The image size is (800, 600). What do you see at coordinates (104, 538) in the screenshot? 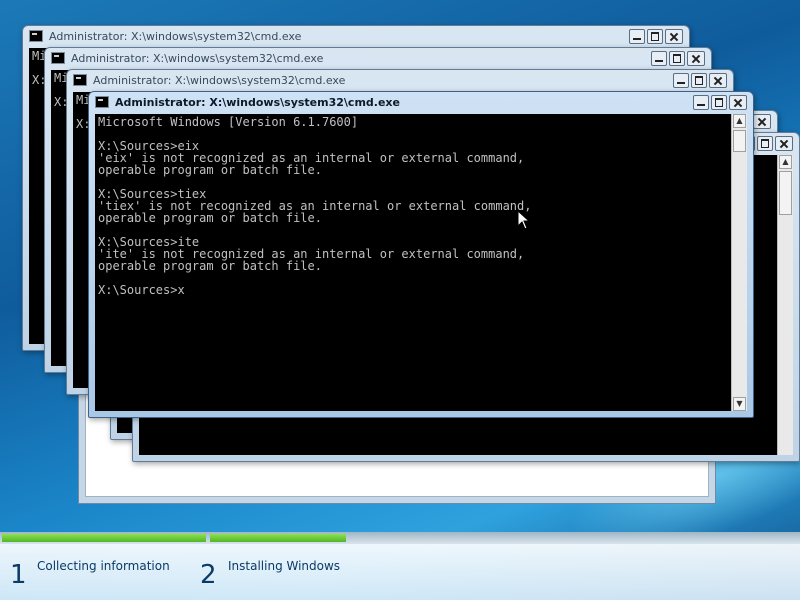
I see `step-1-progress-fill` at bounding box center [104, 538].